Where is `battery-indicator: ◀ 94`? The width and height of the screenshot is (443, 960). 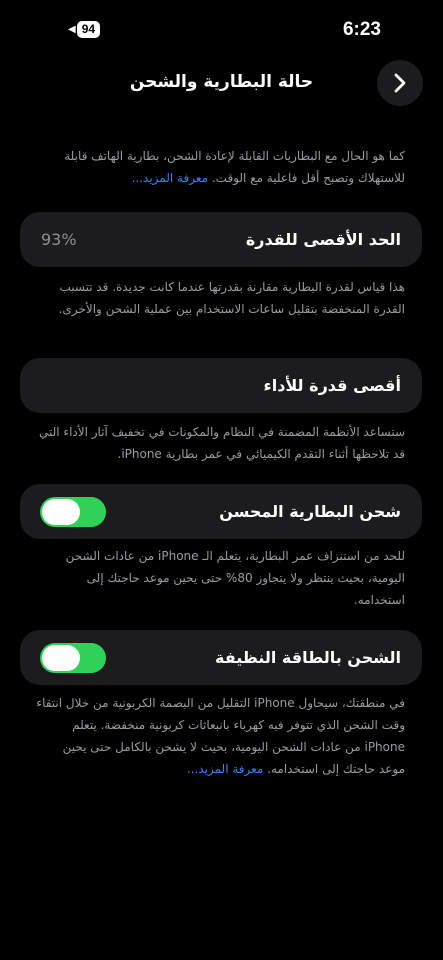 battery-indicator: ◀ 94 is located at coordinates (84, 29).